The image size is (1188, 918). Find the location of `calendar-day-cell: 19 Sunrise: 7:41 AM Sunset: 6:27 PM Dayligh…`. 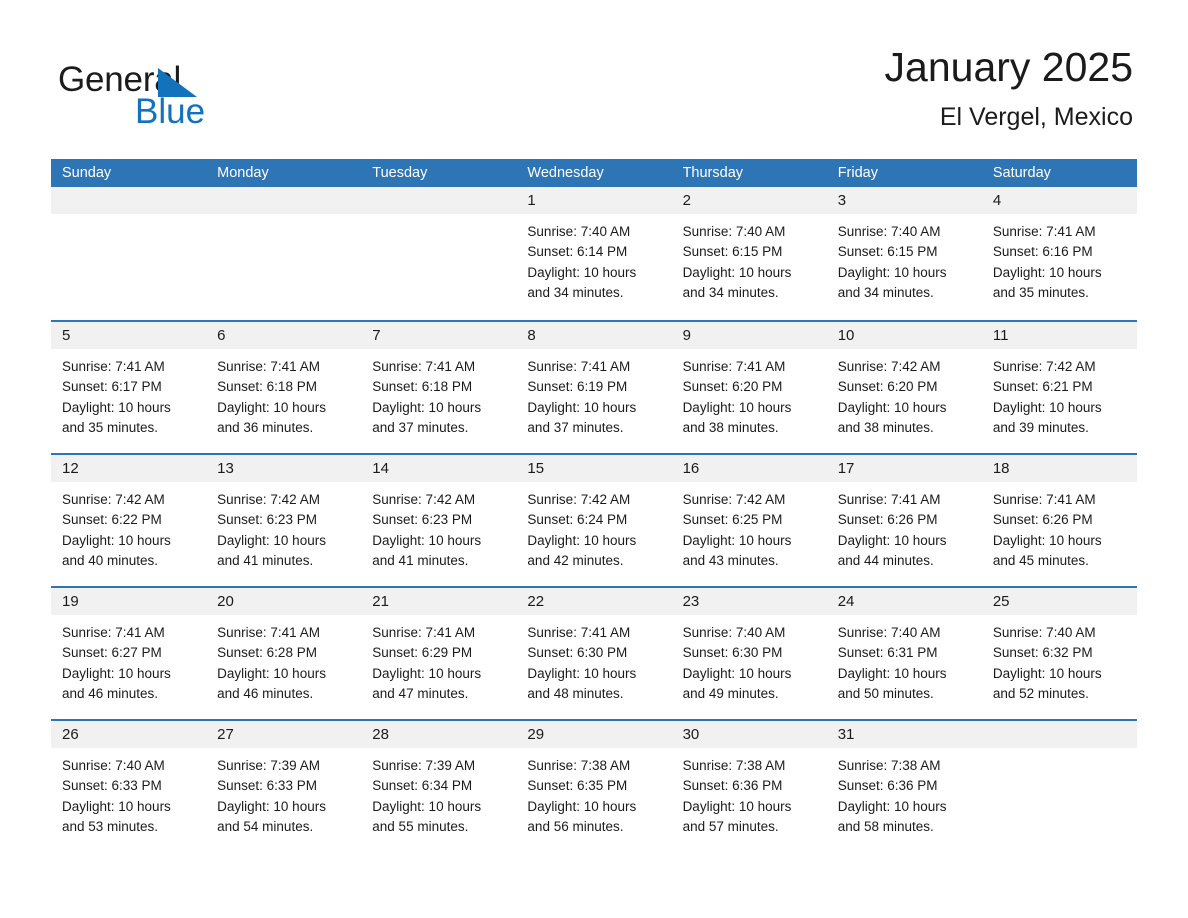

calendar-day-cell: 19 Sunrise: 7:41 AM Sunset: 6:27 PM Dayligh… is located at coordinates (129, 653).